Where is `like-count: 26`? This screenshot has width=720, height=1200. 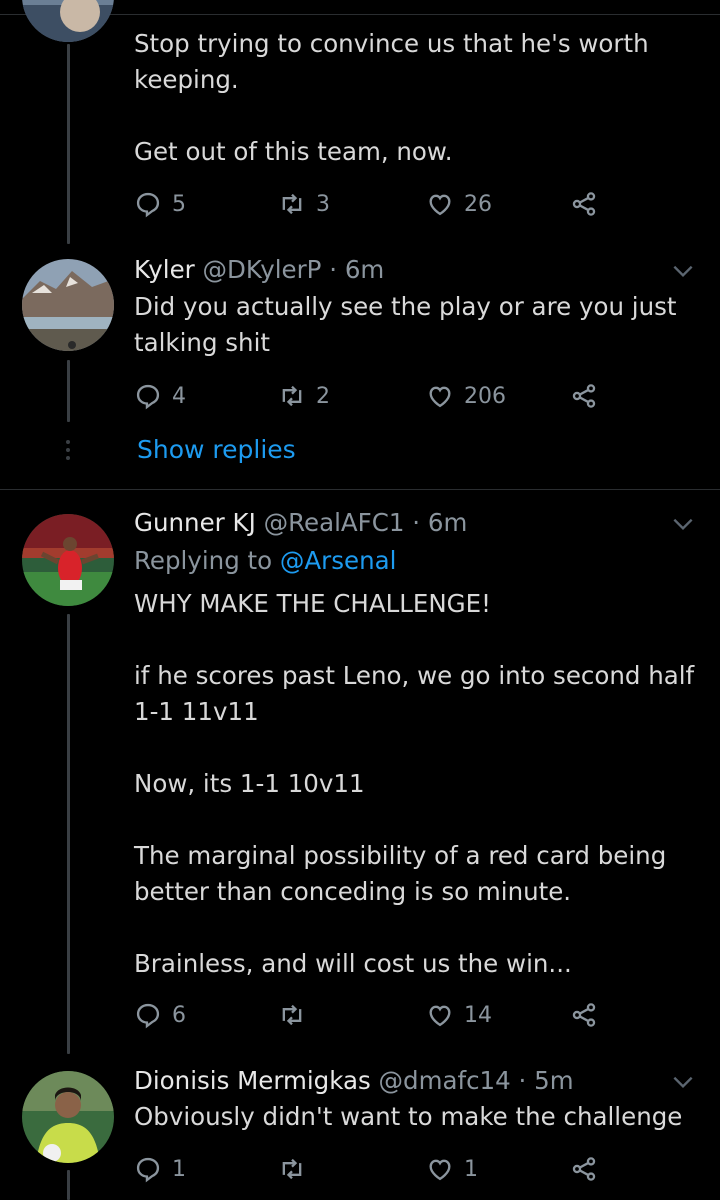
like-count: 26 is located at coordinates (478, 204).